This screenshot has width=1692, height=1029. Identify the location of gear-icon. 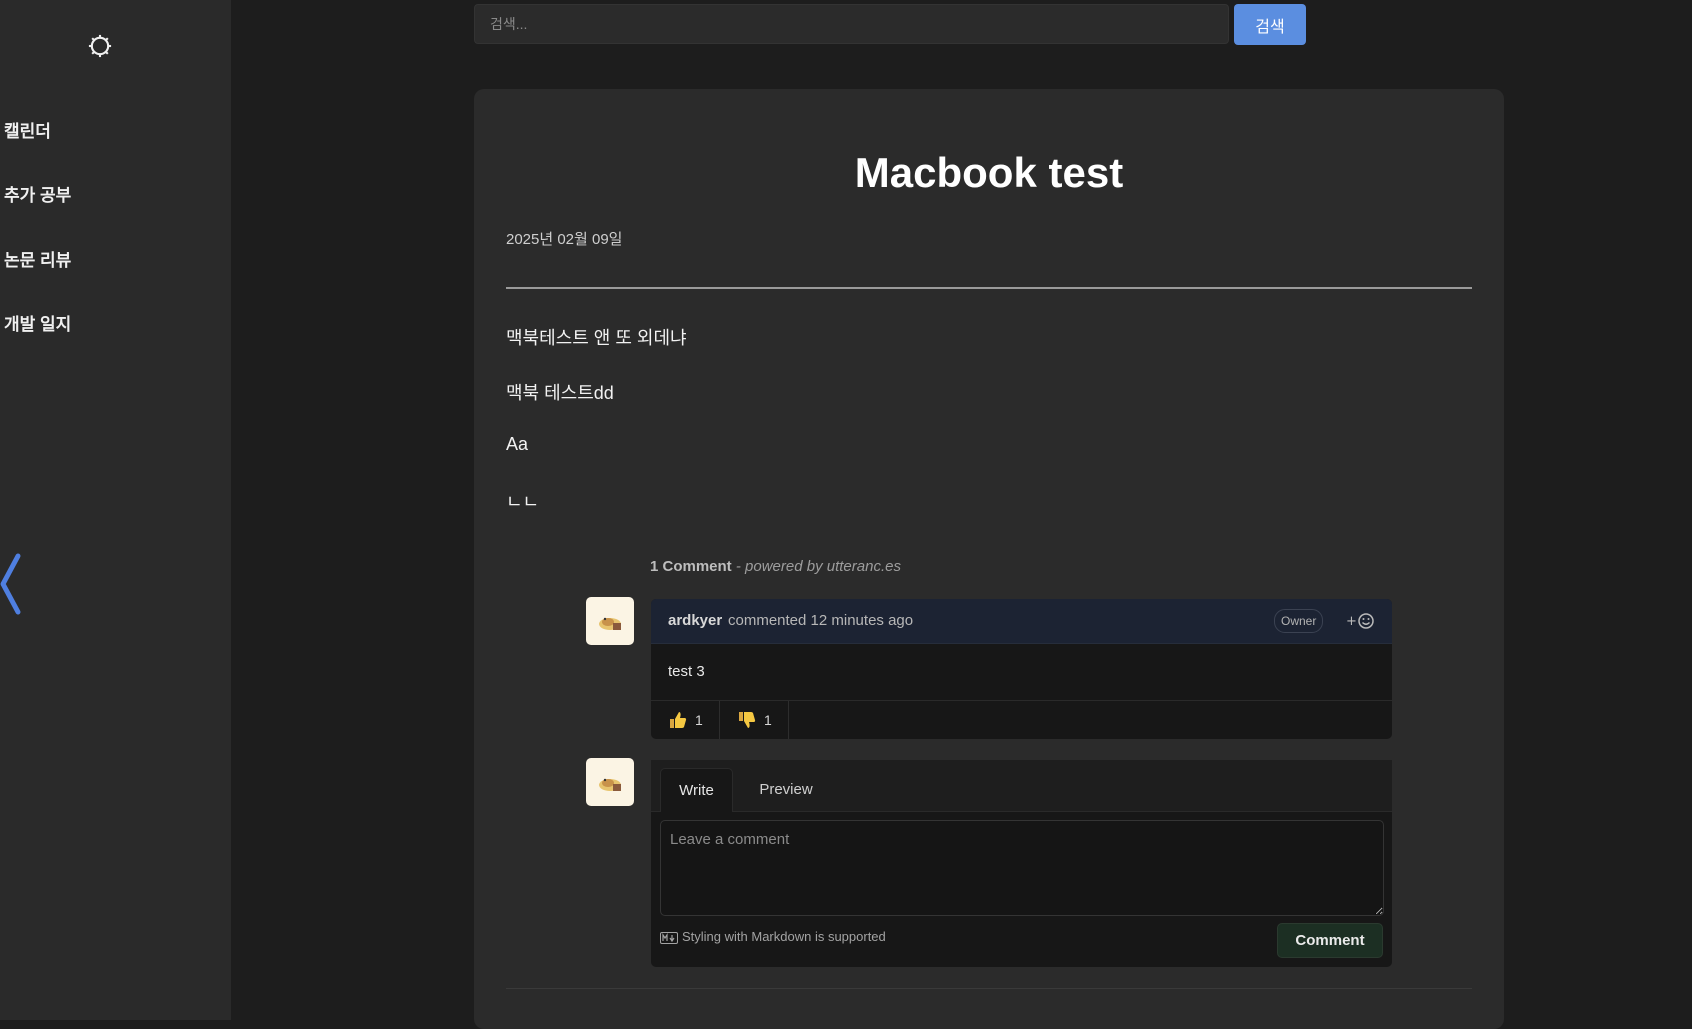
(100, 46).